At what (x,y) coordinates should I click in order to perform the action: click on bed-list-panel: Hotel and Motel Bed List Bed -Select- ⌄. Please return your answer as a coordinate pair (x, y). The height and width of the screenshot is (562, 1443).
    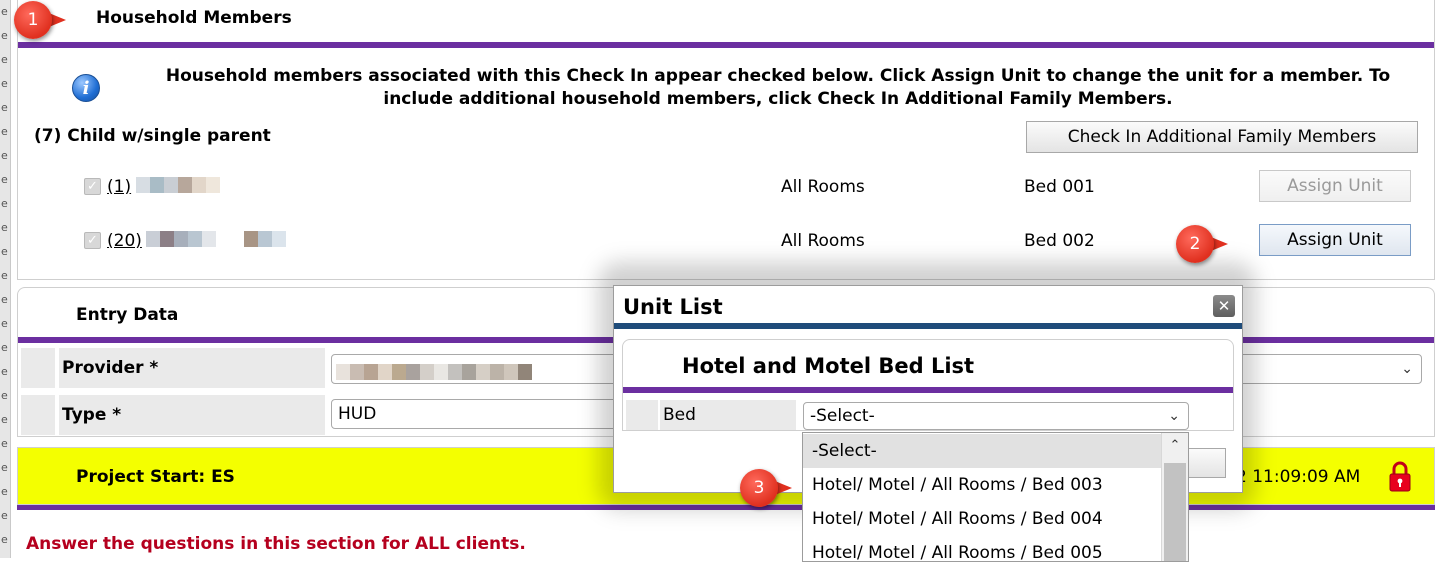
    Looking at the image, I should click on (928, 385).